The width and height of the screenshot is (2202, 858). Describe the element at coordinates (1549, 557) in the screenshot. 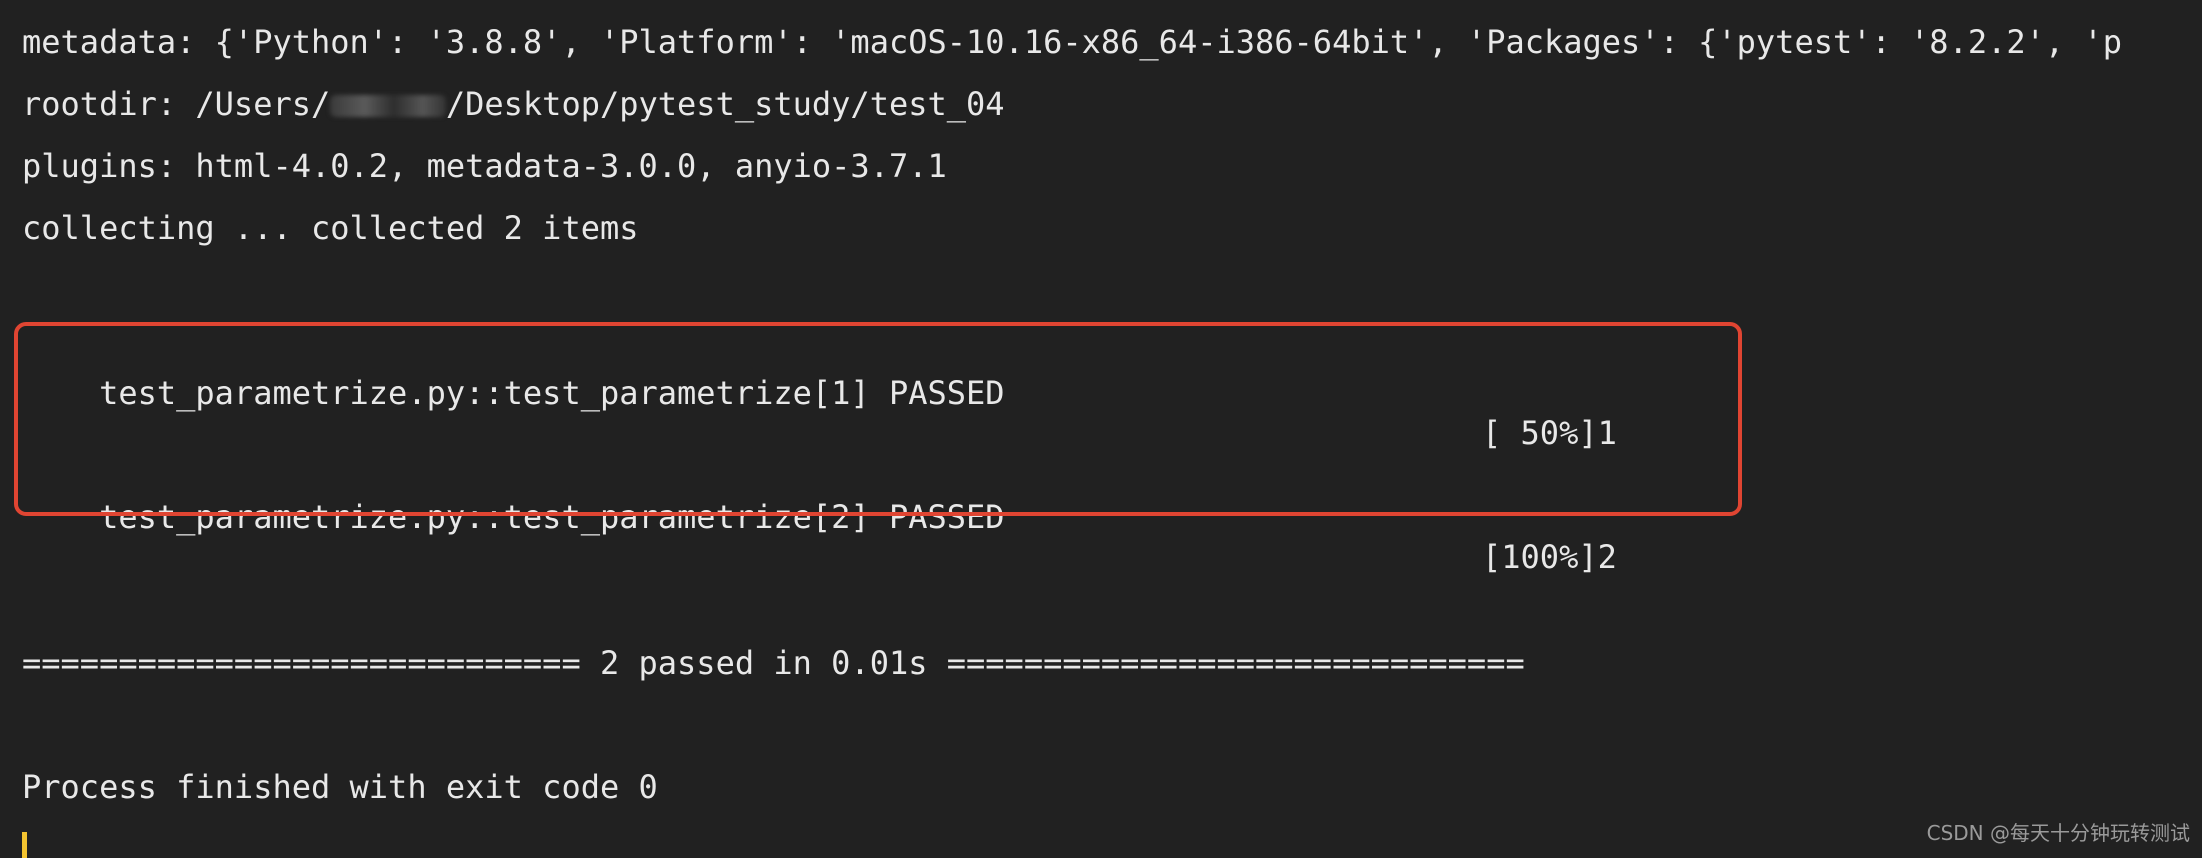

I see `test-result-progress: [100%]2` at that location.